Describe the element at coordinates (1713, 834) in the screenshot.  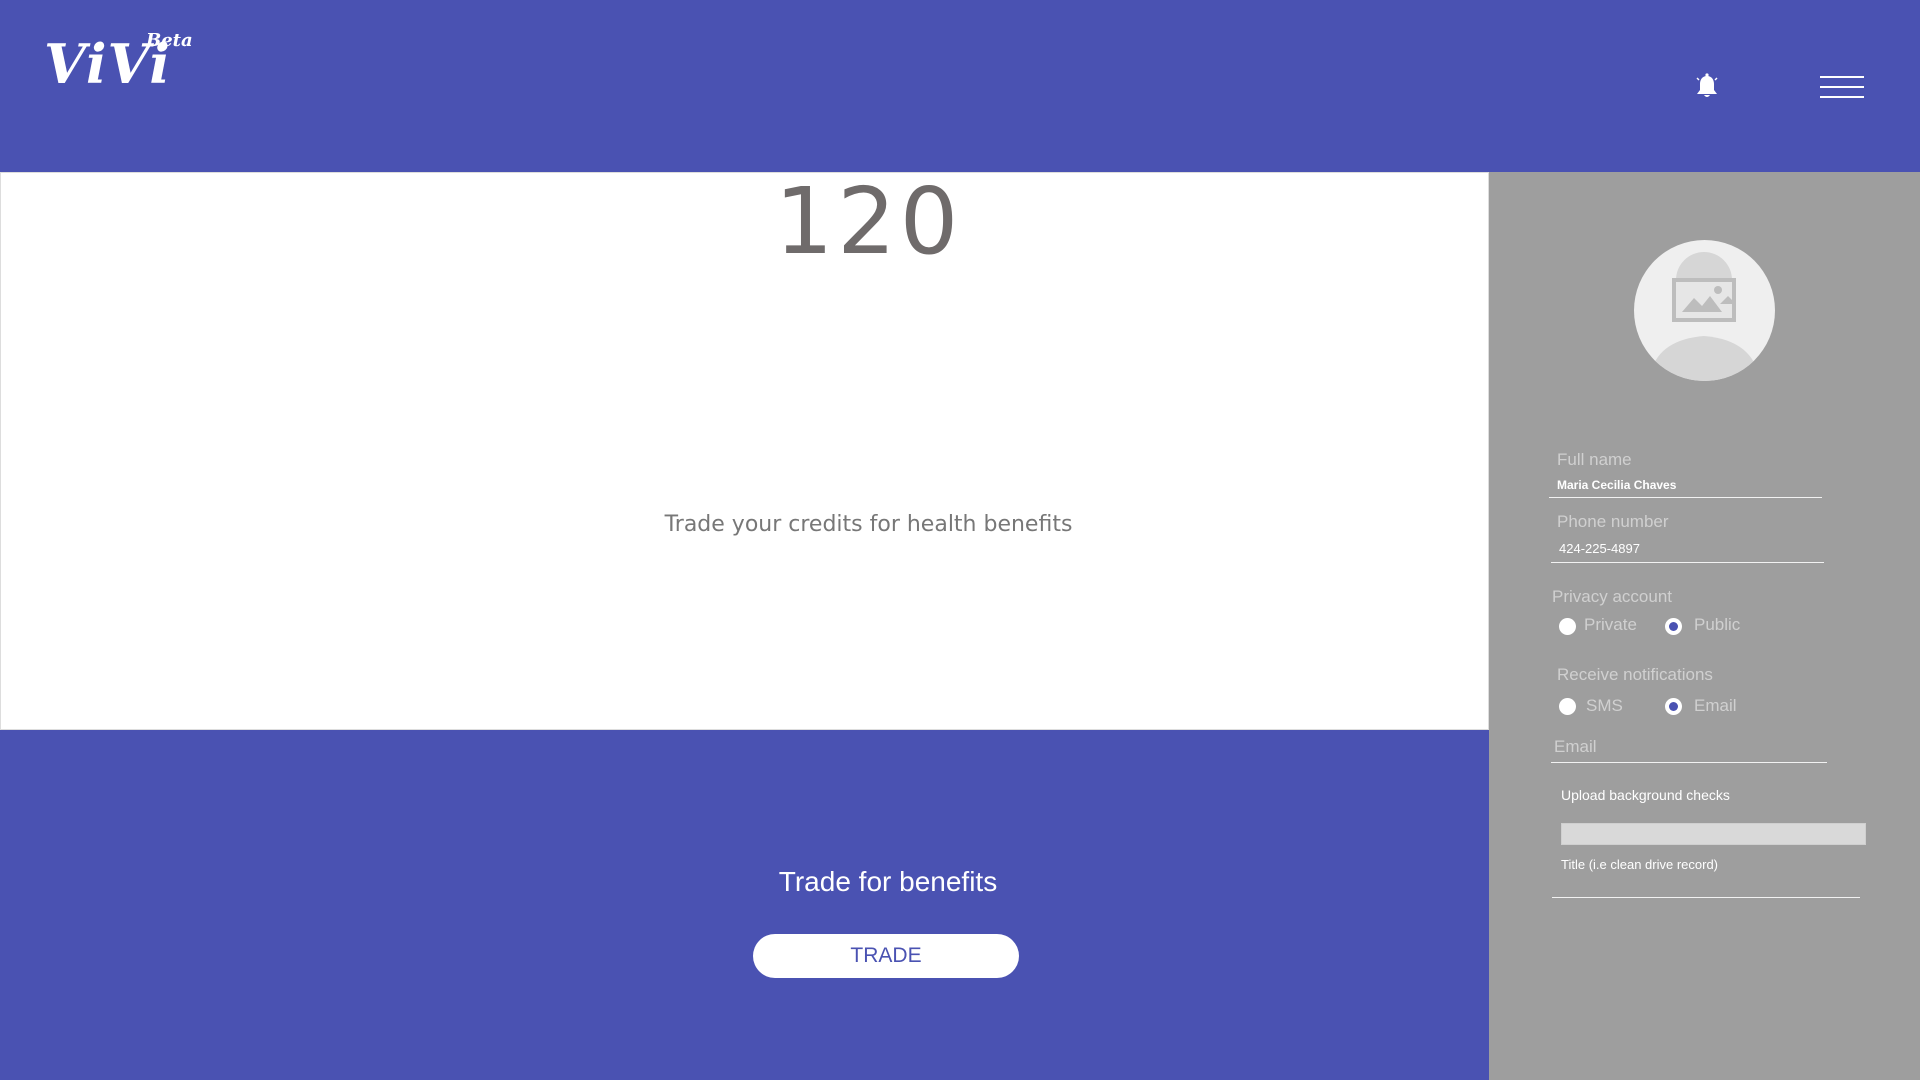
I see `upload-background-checks-input` at that location.